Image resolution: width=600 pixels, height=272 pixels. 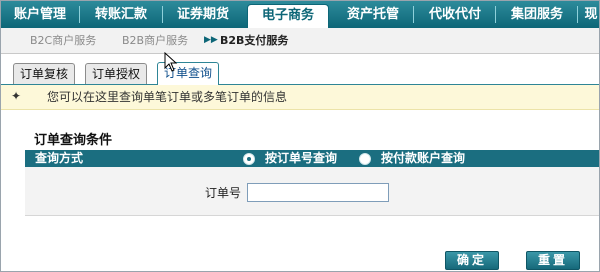 What do you see at coordinates (301, 158) in the screenshot?
I see `radio-by-order-no-label: 按订单号查询` at bounding box center [301, 158].